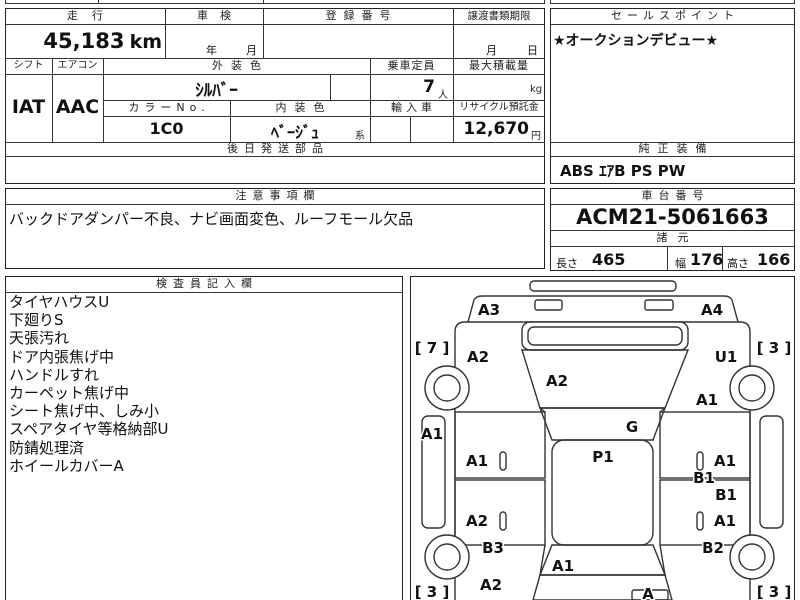  What do you see at coordinates (752, 388) in the screenshot?
I see `front-right-wheel` at bounding box center [752, 388].